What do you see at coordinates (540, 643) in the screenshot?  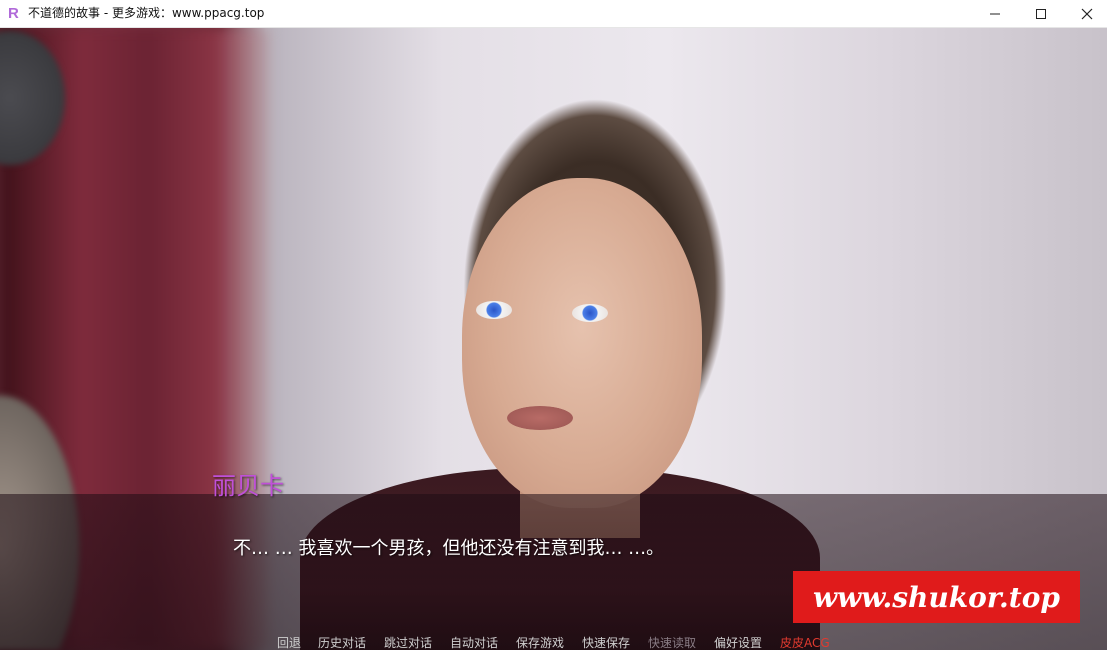 I see `quick-menu-save: 保存游戏` at bounding box center [540, 643].